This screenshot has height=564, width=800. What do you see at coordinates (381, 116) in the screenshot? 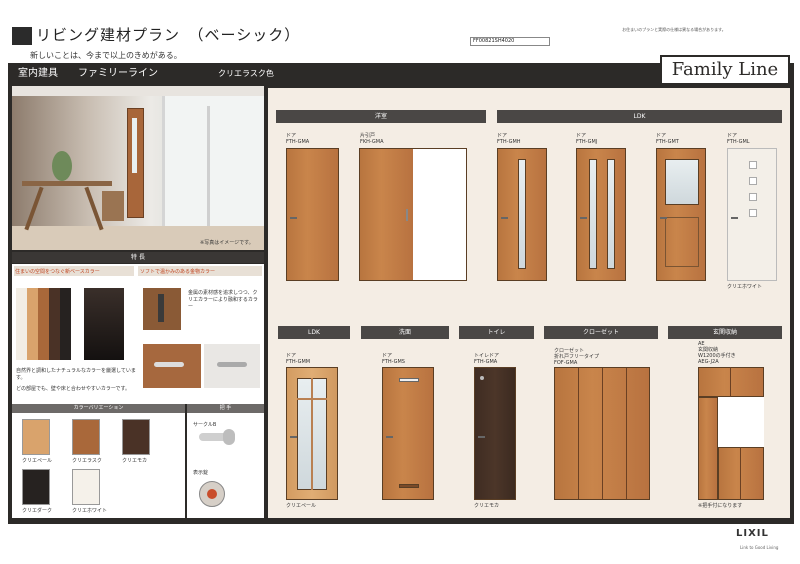
I see `section-western-room: 洋室` at bounding box center [381, 116].